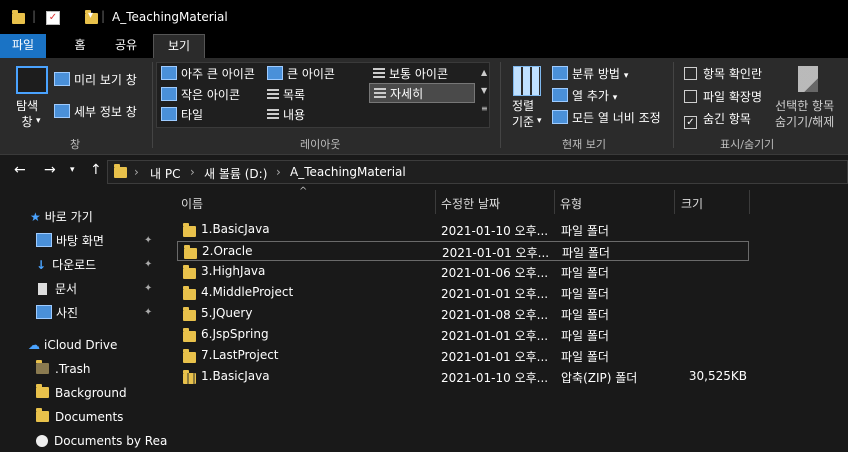 The image size is (848, 452). What do you see at coordinates (692, 203) in the screenshot?
I see `column-header-size: 크기` at bounding box center [692, 203].